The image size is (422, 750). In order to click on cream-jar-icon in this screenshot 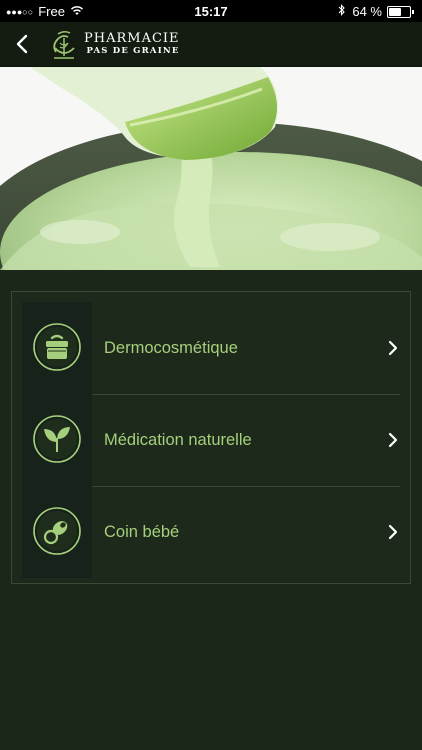, I will do `click(57, 347)`.